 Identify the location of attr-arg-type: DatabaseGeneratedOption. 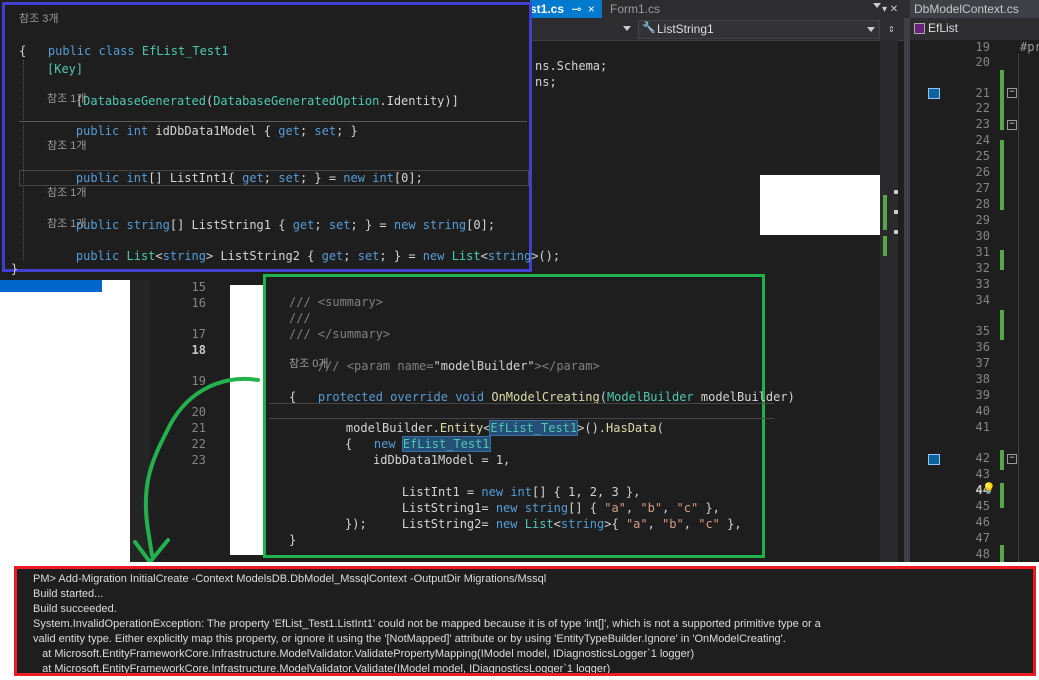
(296, 101).